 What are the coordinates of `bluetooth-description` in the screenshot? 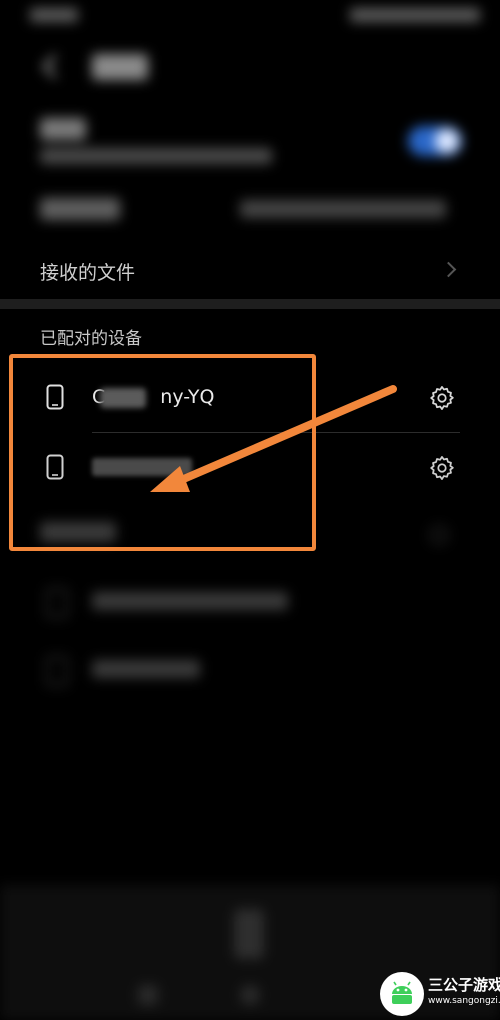 It's located at (156, 156).